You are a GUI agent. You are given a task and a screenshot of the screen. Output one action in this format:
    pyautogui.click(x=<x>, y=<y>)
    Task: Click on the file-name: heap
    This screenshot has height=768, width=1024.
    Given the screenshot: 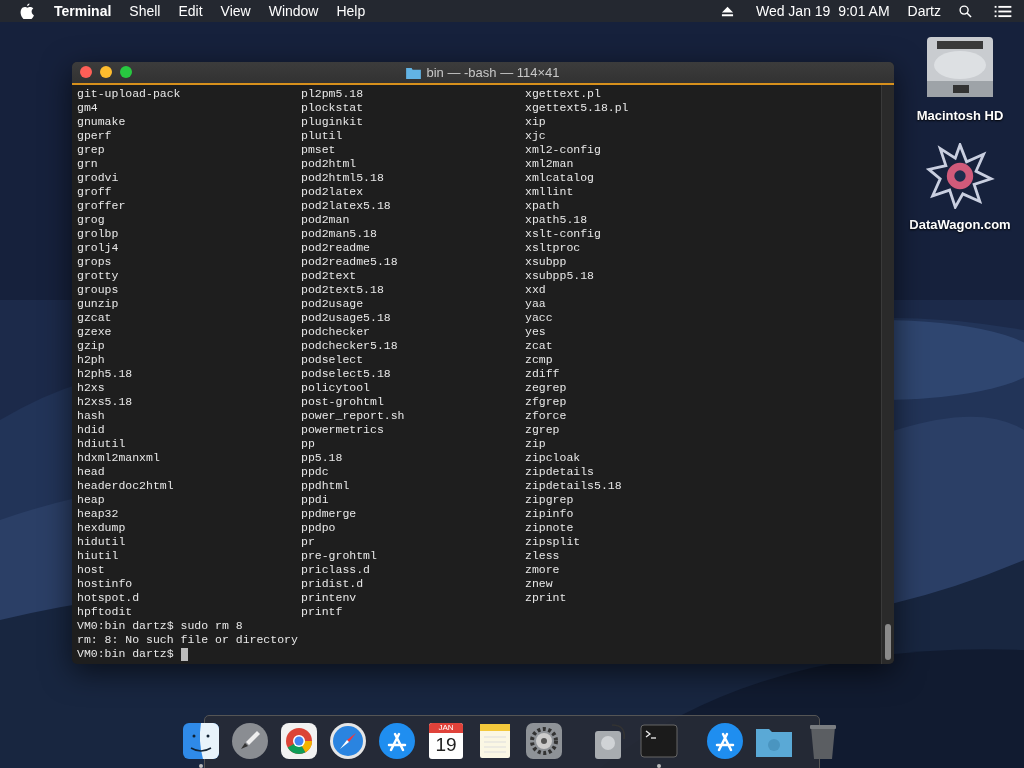 What is the action you would take?
    pyautogui.click(x=91, y=500)
    